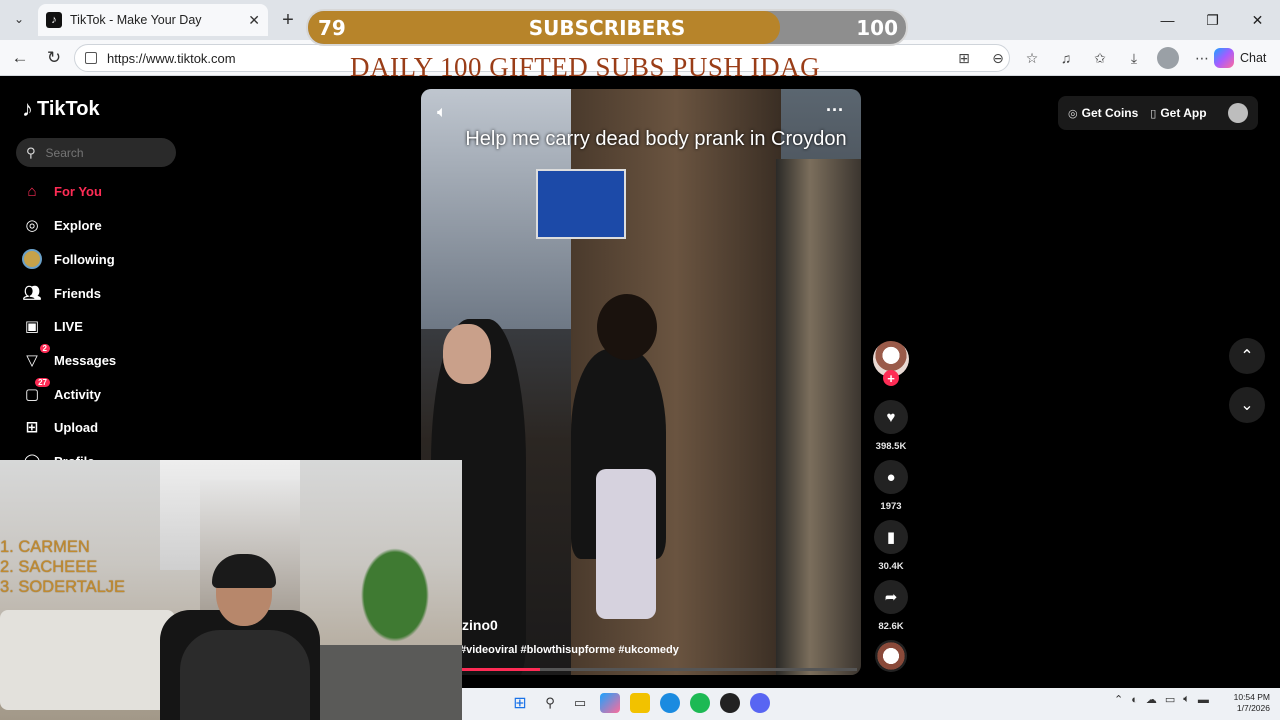  I want to click on taskbar-clock: 10:54 PM 1/7/2026, so click(1248, 703).